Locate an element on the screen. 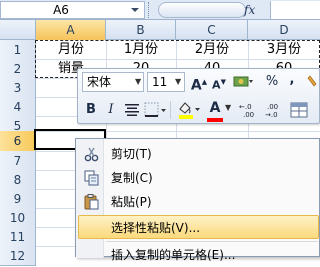  center-align-icon is located at coordinates (132, 110).